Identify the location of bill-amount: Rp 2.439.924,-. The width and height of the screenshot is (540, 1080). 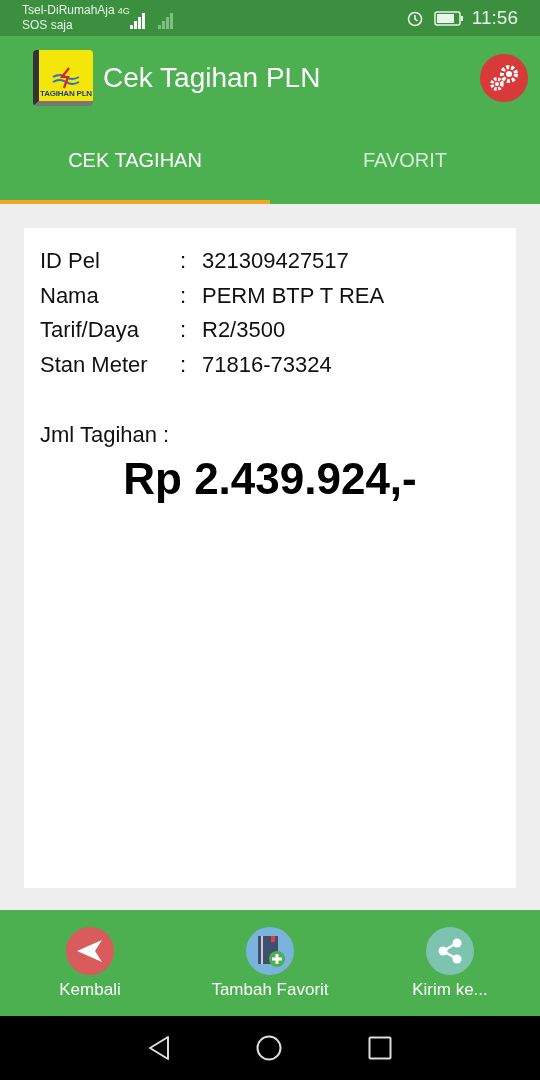
(270, 479).